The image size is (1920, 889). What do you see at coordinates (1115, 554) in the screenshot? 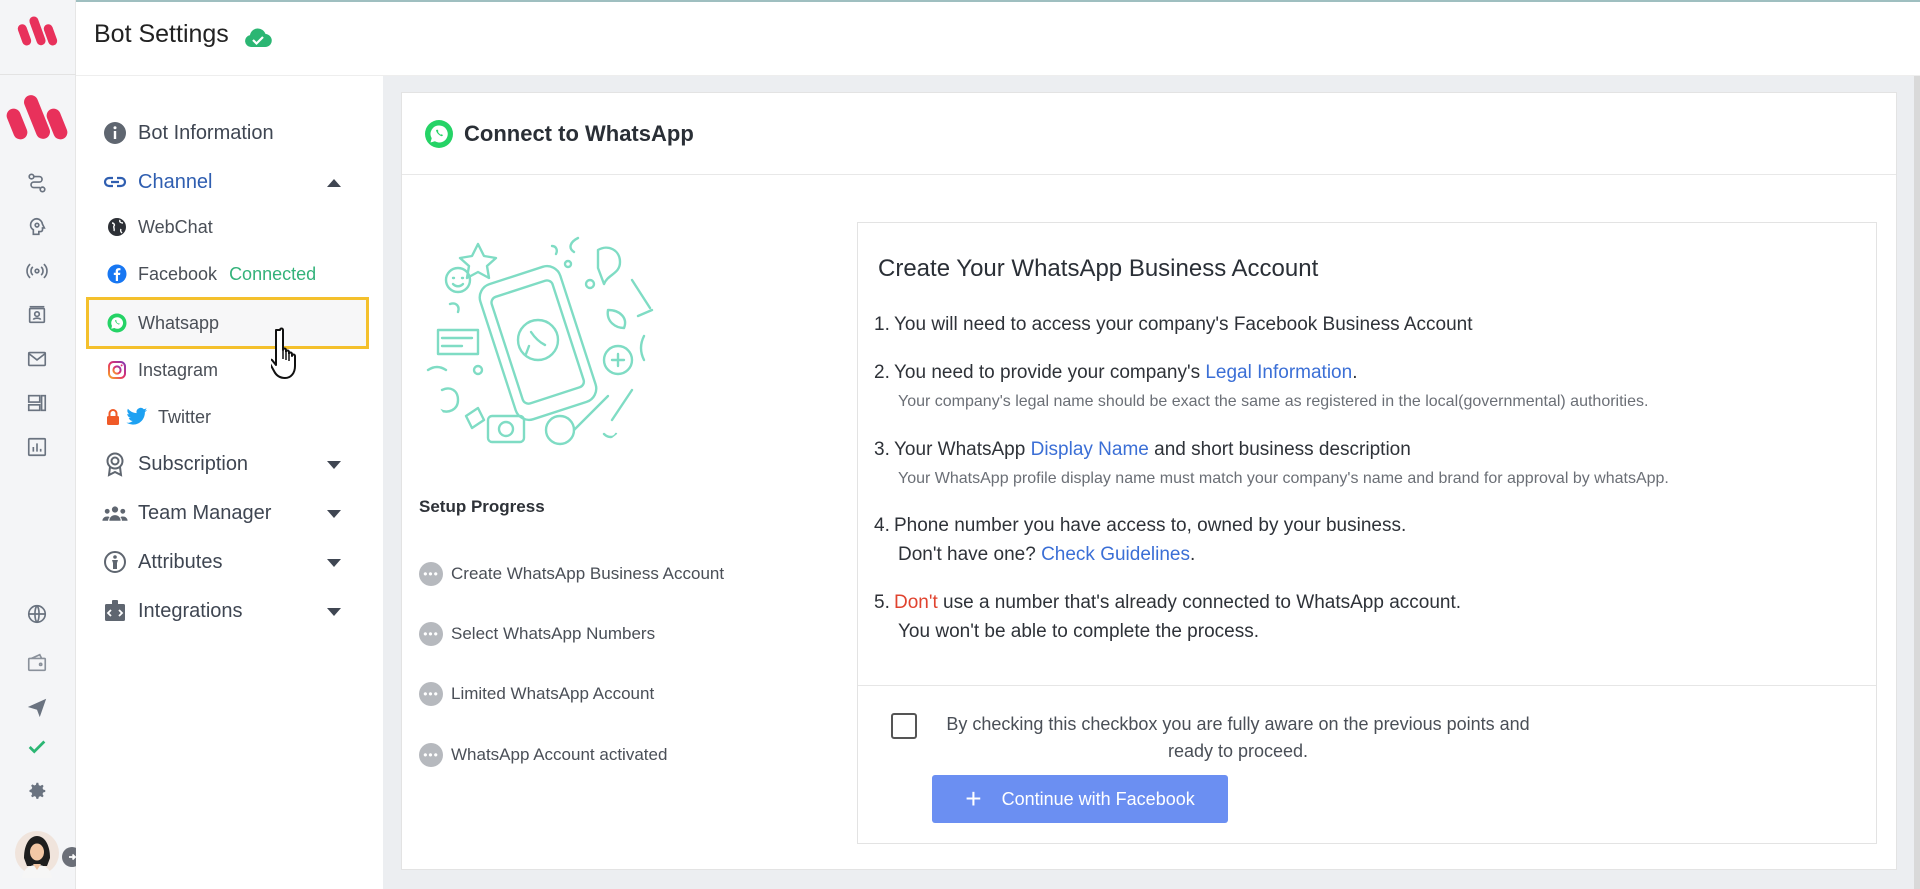
I see `check-guidelines-link: Check Guidelines` at bounding box center [1115, 554].